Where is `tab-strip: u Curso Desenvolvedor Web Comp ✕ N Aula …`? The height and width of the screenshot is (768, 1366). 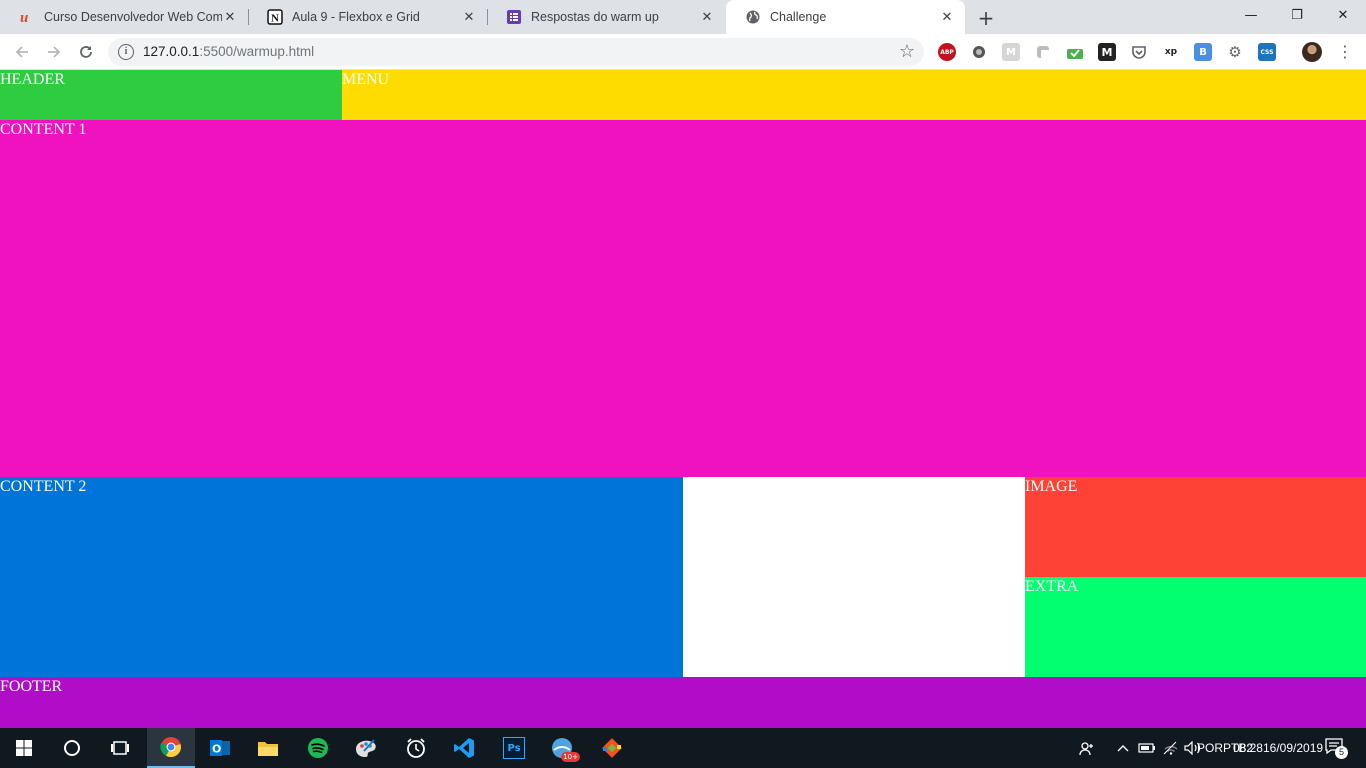 tab-strip: u Curso Desenvolvedor Web Comp ✕ N Aula … is located at coordinates (683, 17).